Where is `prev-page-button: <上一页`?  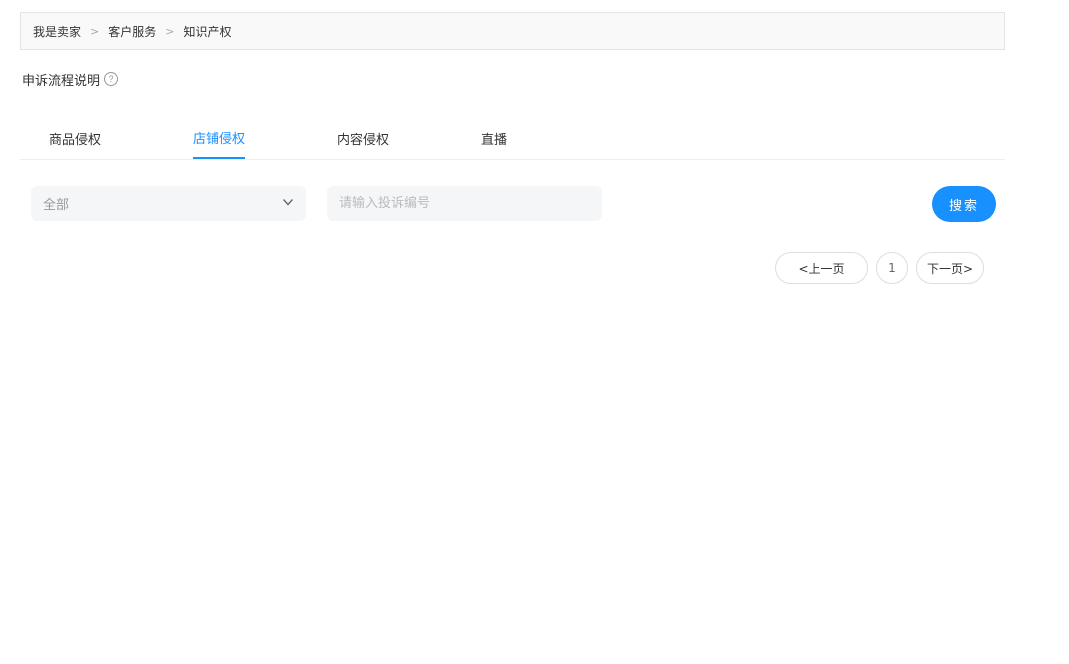 prev-page-button: <上一页 is located at coordinates (821, 268).